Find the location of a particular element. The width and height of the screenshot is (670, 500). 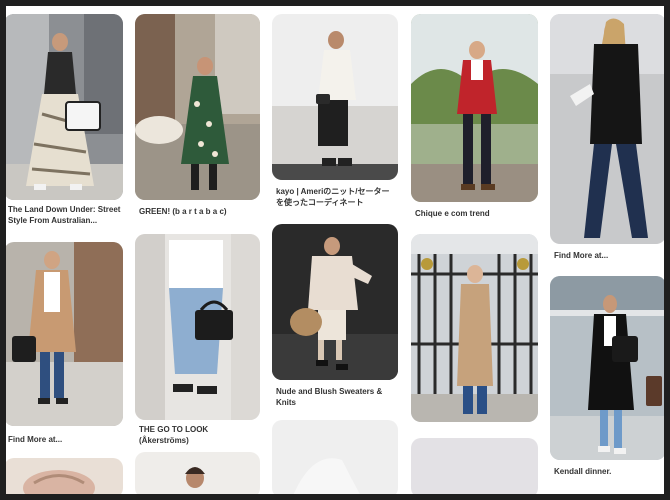

pin-nude-blush: Nude and Blush Sweaters & Knits is located at coordinates (335, 317).